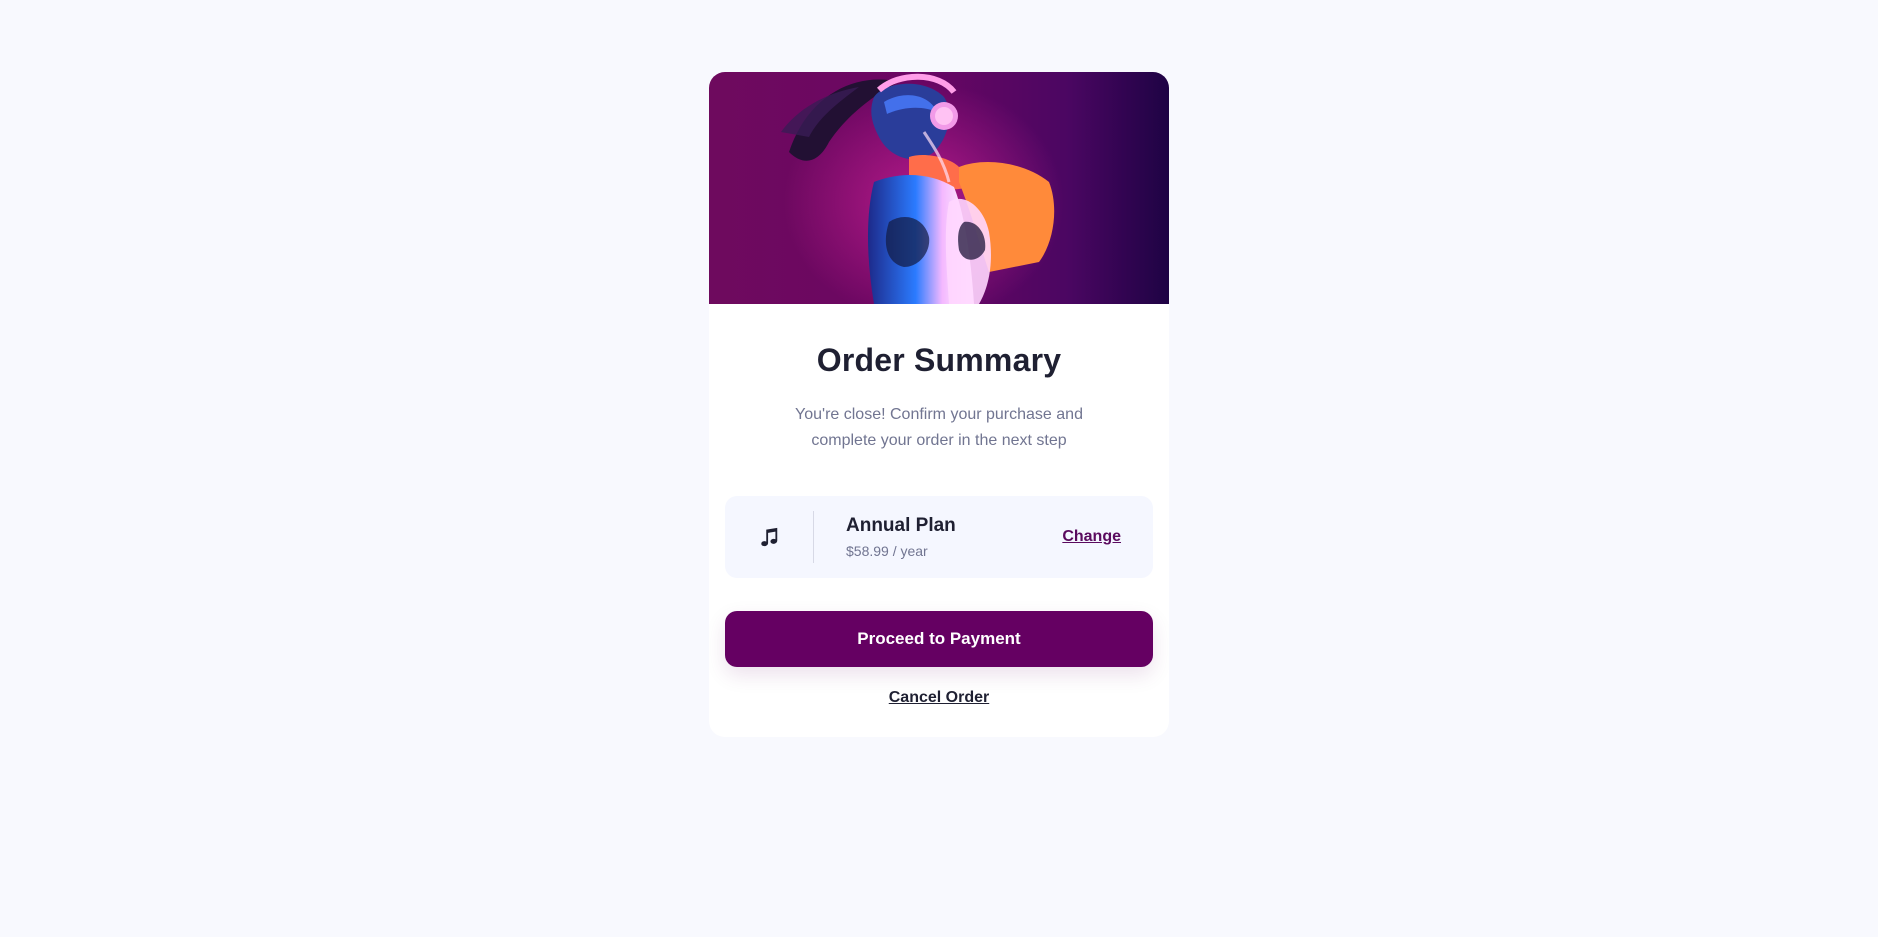  What do you see at coordinates (939, 360) in the screenshot?
I see `page-title: Order Summary` at bounding box center [939, 360].